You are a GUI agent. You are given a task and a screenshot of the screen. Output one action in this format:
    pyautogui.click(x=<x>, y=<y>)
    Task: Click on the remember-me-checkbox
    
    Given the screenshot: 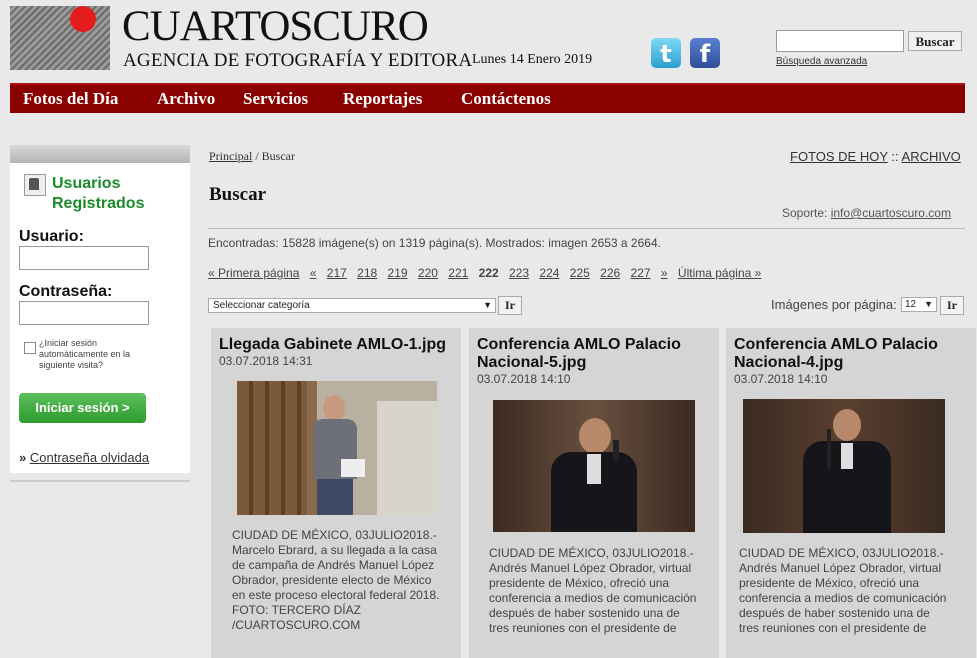 What is the action you would take?
    pyautogui.click(x=30, y=348)
    